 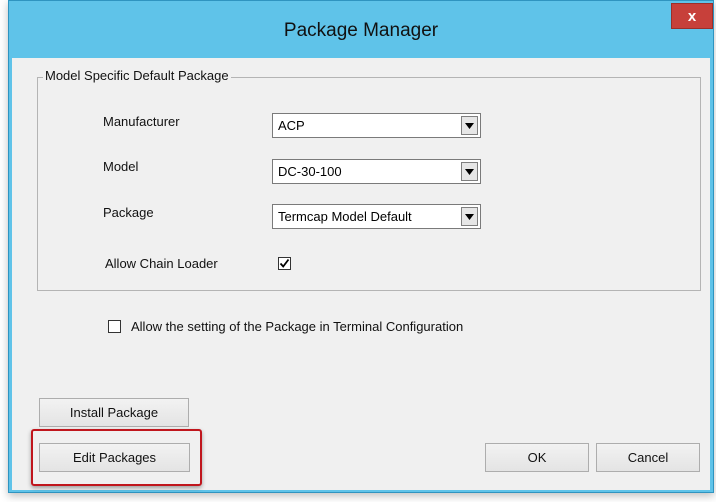 I want to click on model-value: DC-30-100, so click(x=310, y=171).